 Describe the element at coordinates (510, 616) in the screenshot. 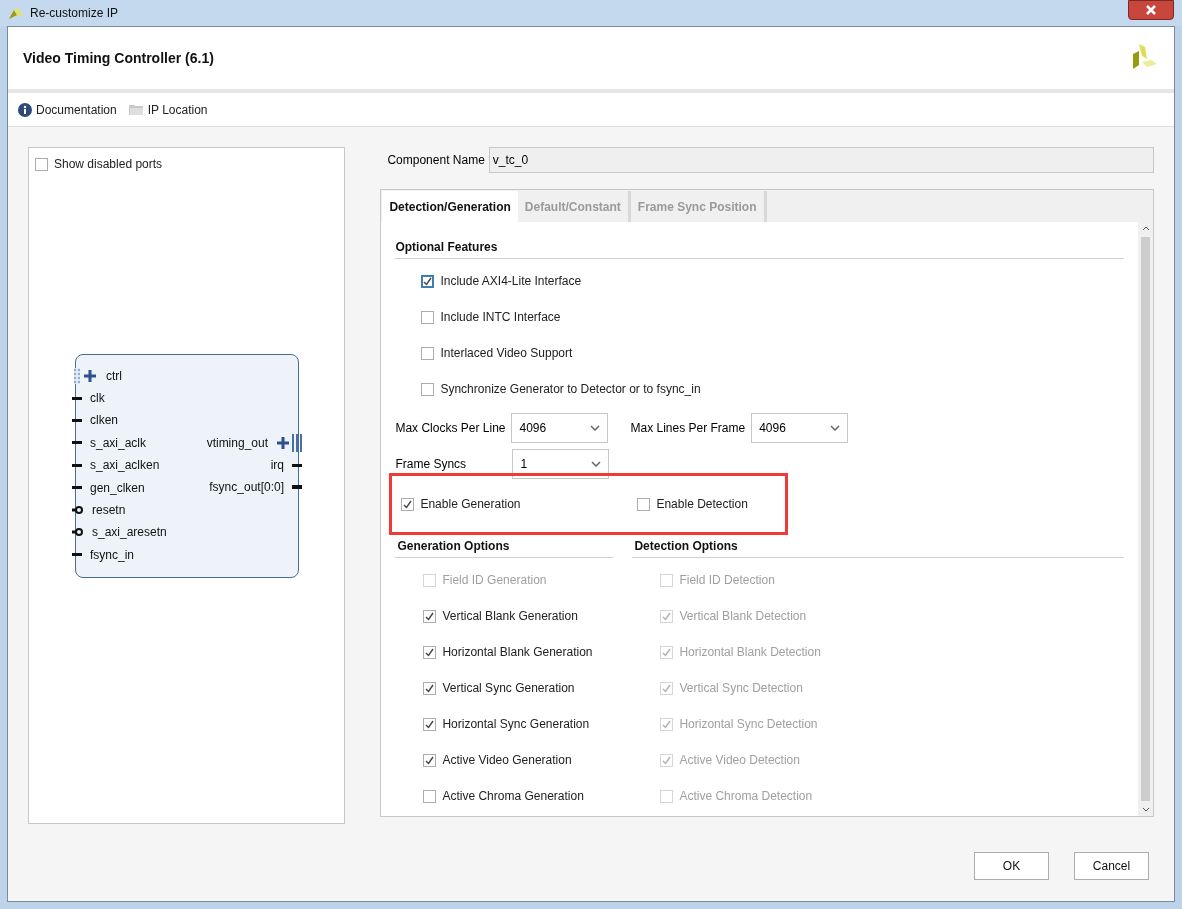

I see `checkbox-label: Vertical Blank Generation` at that location.